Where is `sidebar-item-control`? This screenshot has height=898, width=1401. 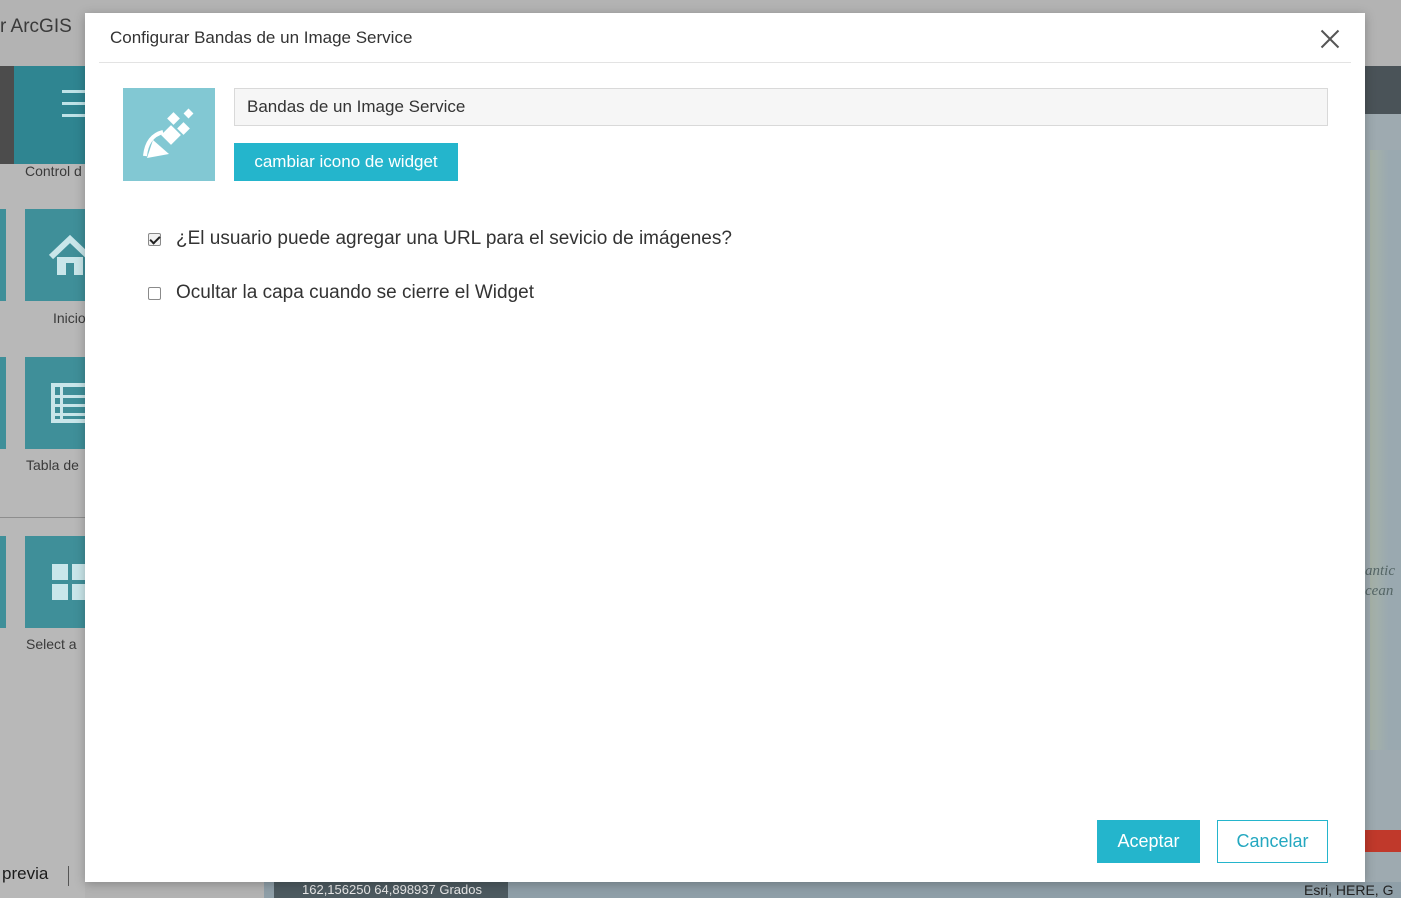
sidebar-item-control is located at coordinates (49, 115).